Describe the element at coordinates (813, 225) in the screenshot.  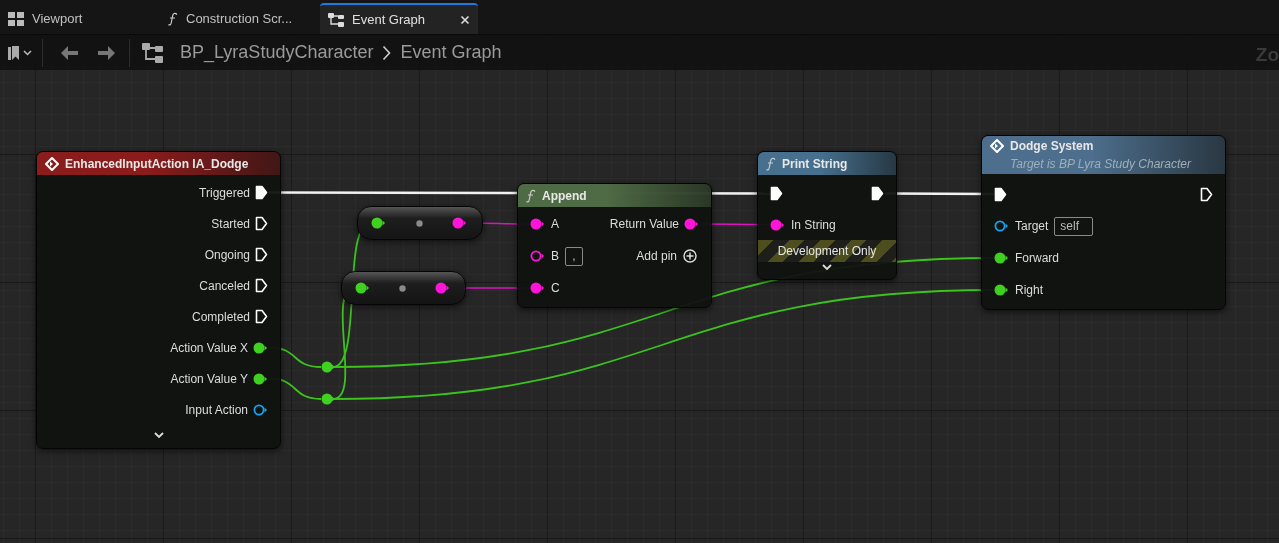
I see `pin-label: In String` at that location.